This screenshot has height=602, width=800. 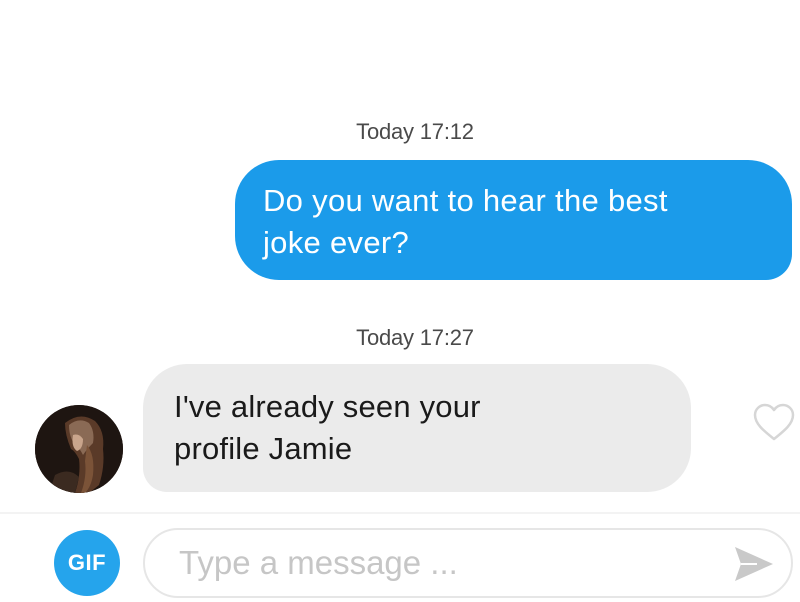 I want to click on send-arrow-icon, so click(x=754, y=564).